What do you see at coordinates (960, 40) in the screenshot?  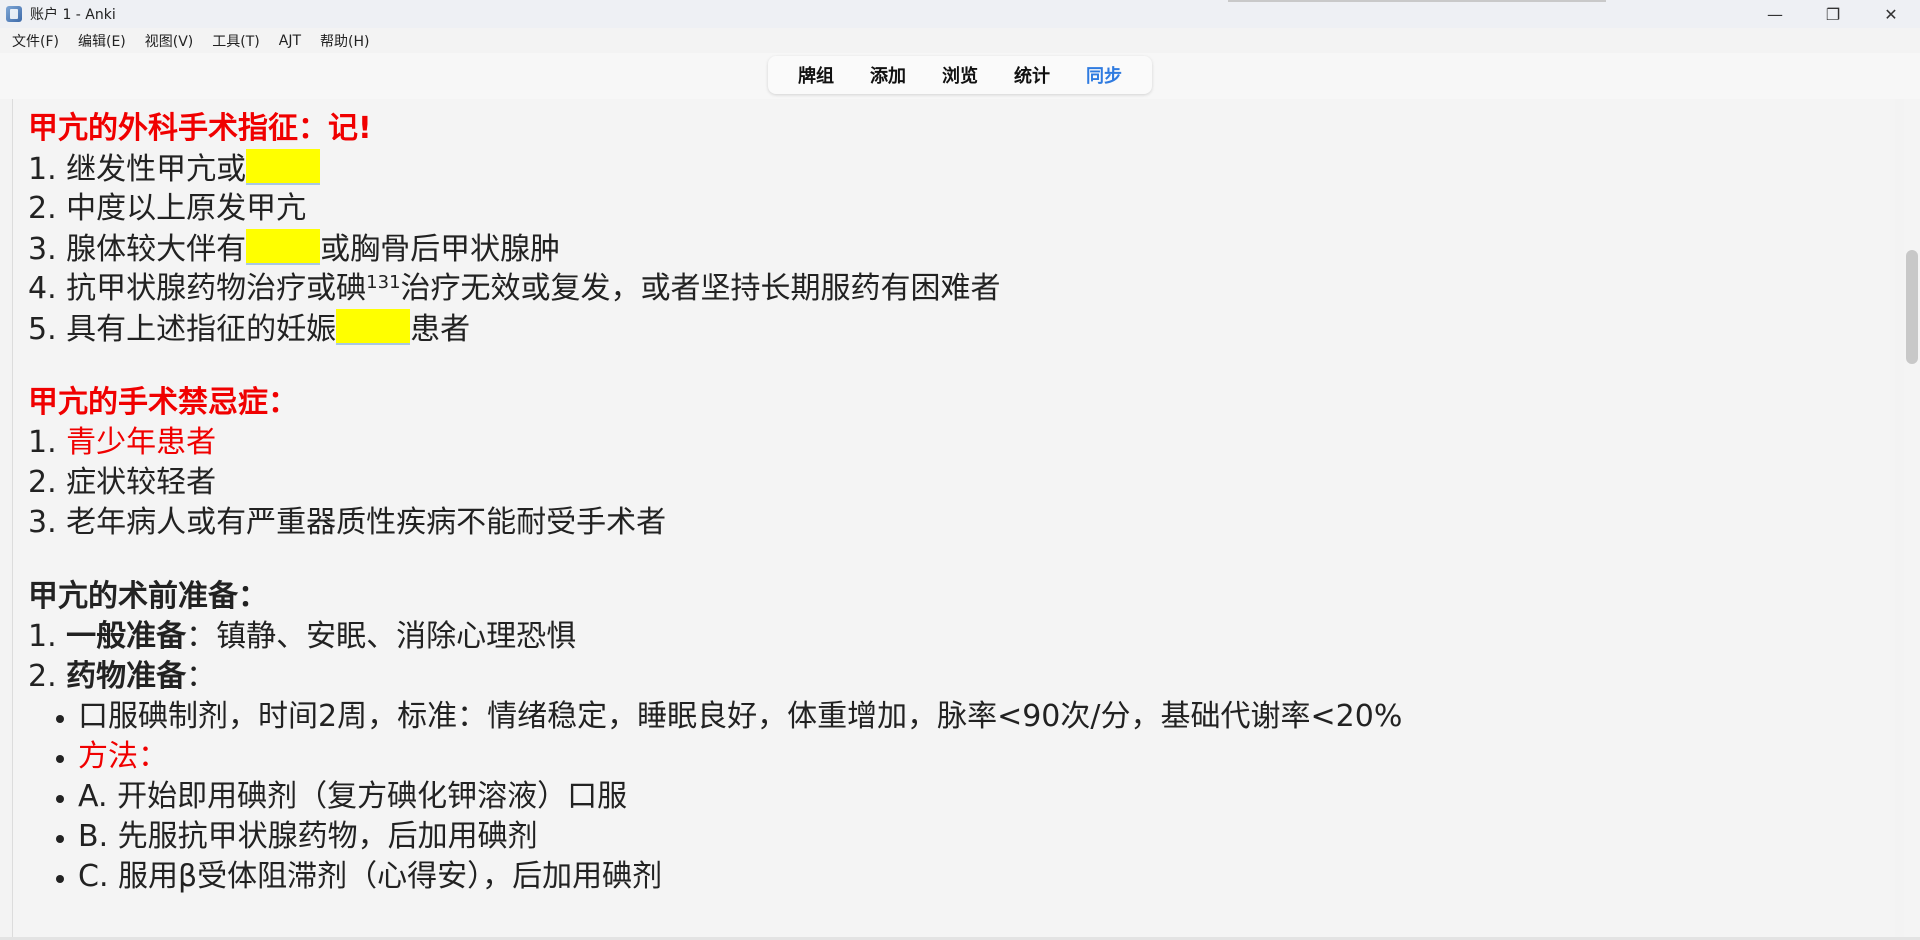 I see `menu-bar: 文件(F) 编辑(E) 视图(V) 工具(T) AJT 帮助(H)` at bounding box center [960, 40].